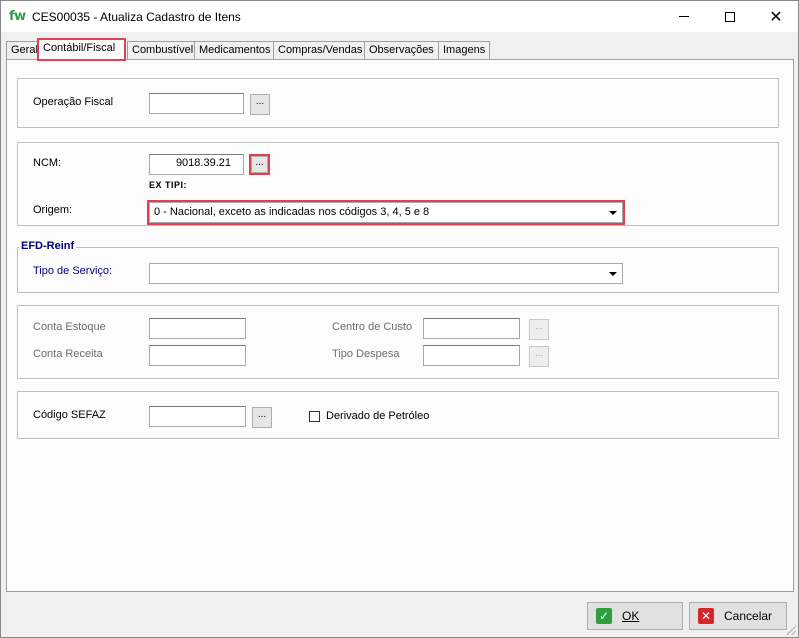  I want to click on conta-receita-label: Conta Receita, so click(68, 354).